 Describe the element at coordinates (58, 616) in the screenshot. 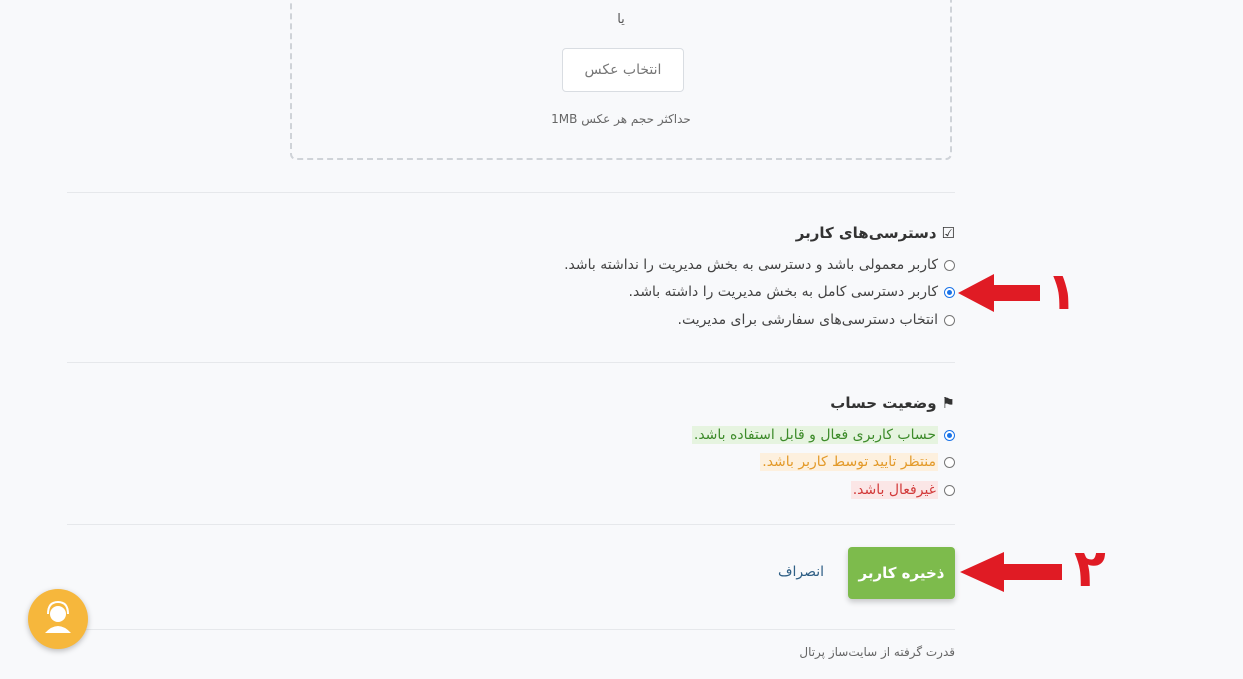

I see `support-agent-icon` at that location.